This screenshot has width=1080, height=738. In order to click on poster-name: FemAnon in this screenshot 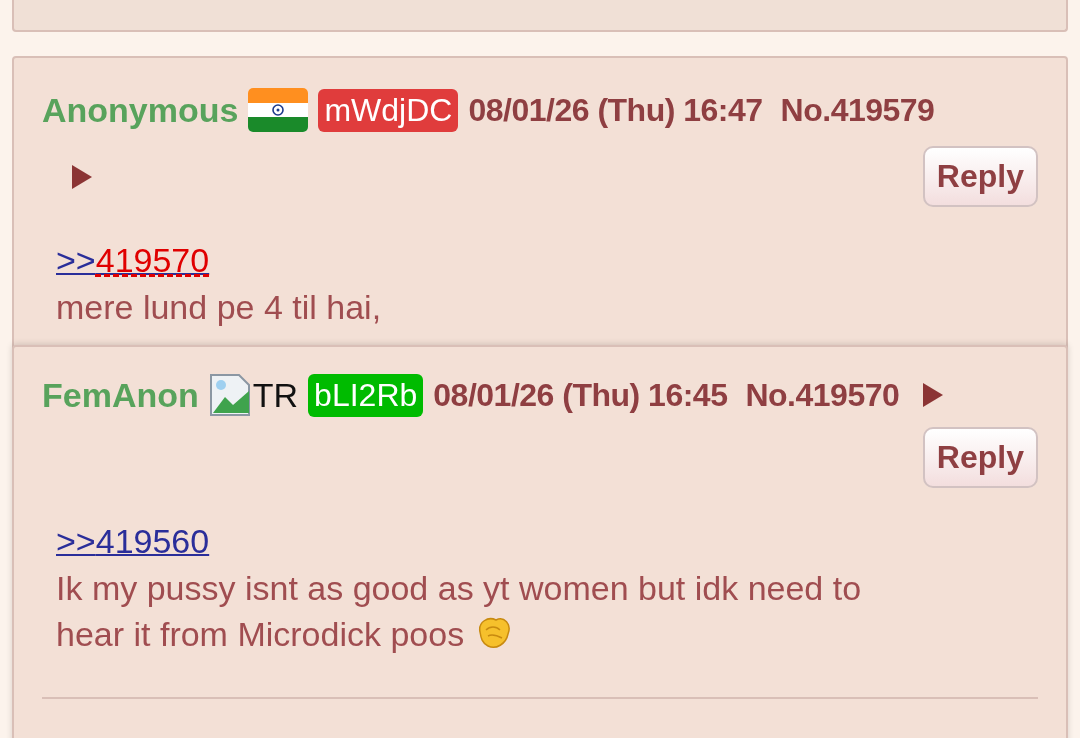, I will do `click(120, 395)`.